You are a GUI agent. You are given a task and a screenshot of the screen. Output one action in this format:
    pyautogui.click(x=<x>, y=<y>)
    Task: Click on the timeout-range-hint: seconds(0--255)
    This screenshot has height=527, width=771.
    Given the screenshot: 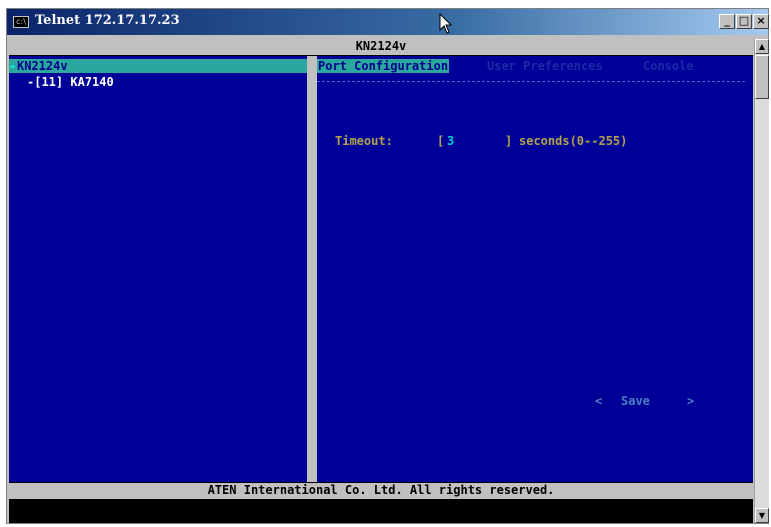 What is the action you would take?
    pyautogui.click(x=573, y=141)
    